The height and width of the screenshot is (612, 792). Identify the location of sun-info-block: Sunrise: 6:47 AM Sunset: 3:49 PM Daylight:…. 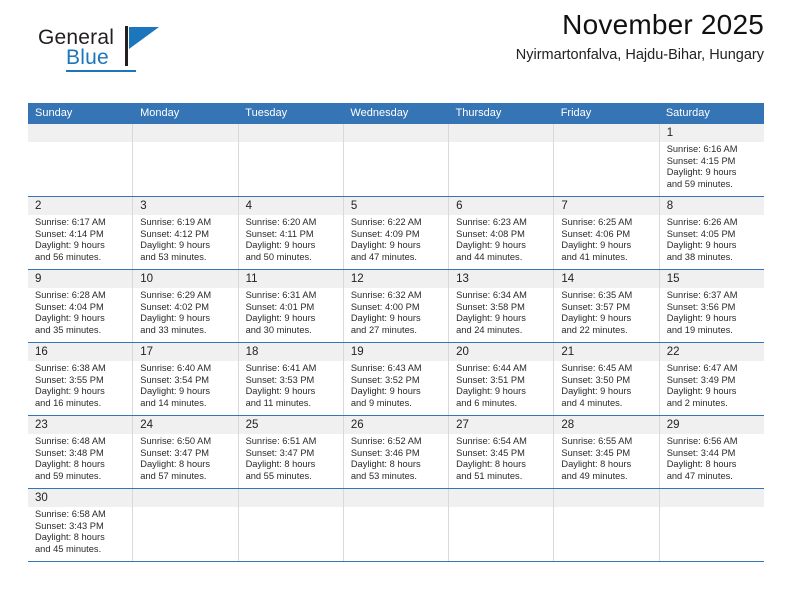
(712, 385).